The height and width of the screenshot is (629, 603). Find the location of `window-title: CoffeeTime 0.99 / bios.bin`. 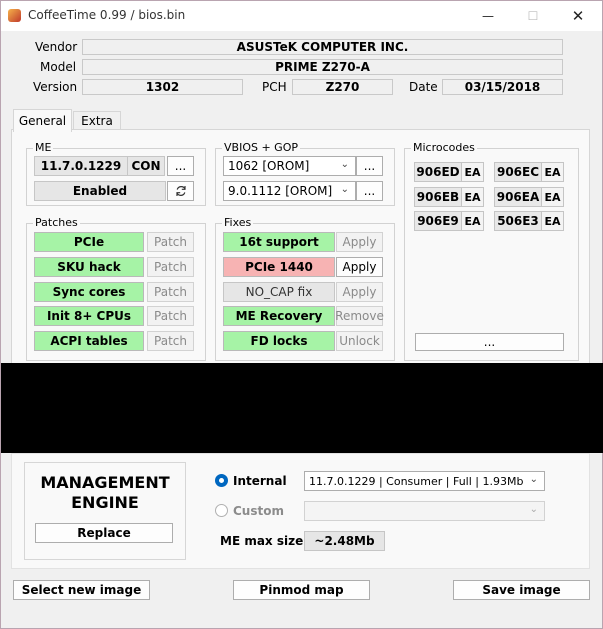

window-title: CoffeeTime 0.99 / bios.bin is located at coordinates (107, 15).